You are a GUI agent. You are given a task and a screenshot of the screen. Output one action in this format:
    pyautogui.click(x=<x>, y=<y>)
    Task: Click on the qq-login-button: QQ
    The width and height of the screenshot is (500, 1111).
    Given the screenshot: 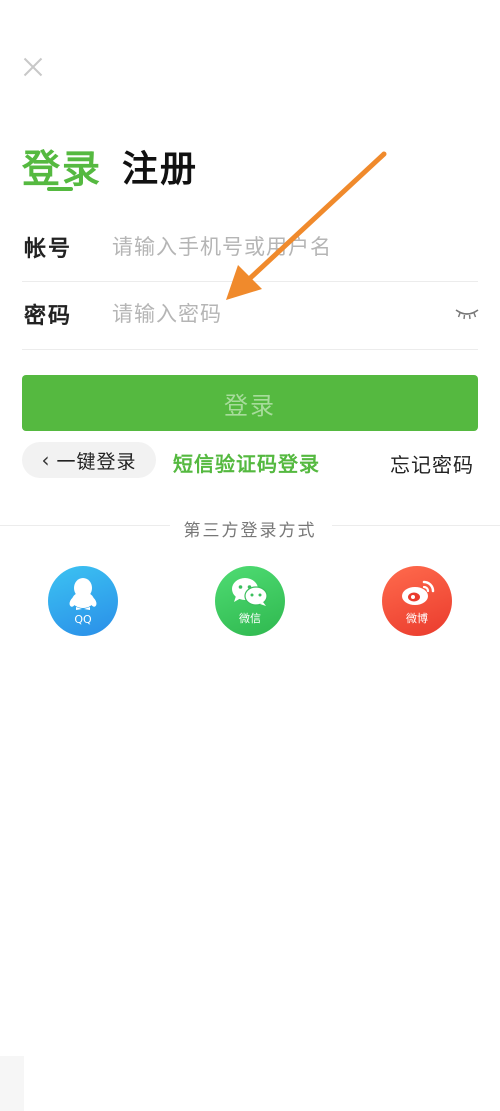 What is the action you would take?
    pyautogui.click(x=83, y=601)
    